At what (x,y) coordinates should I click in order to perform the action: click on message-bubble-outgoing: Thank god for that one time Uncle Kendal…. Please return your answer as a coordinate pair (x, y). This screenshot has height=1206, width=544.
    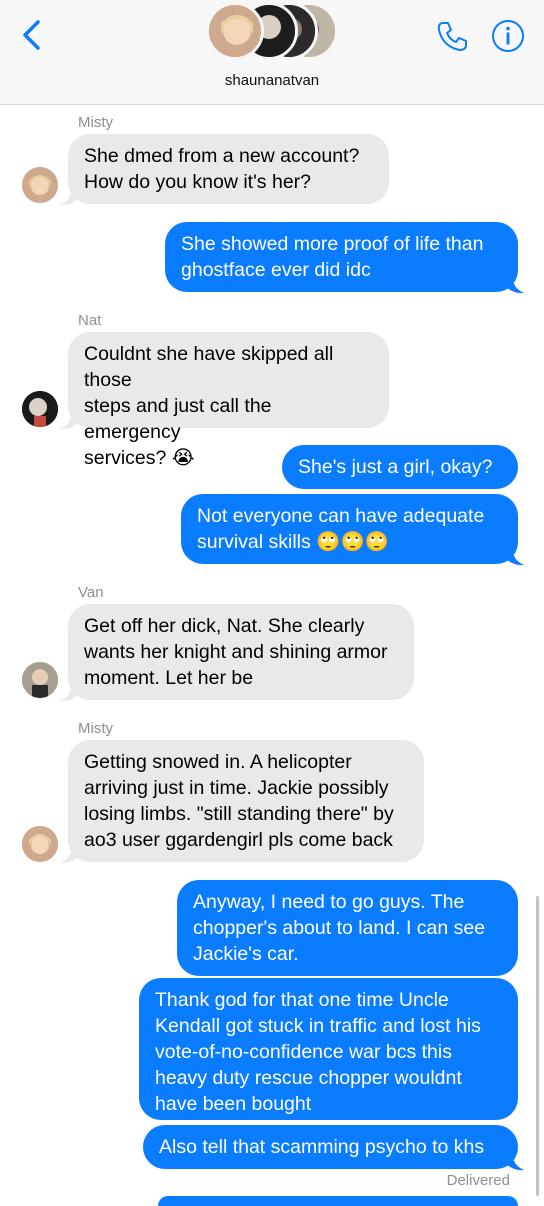
    Looking at the image, I should click on (328, 1049).